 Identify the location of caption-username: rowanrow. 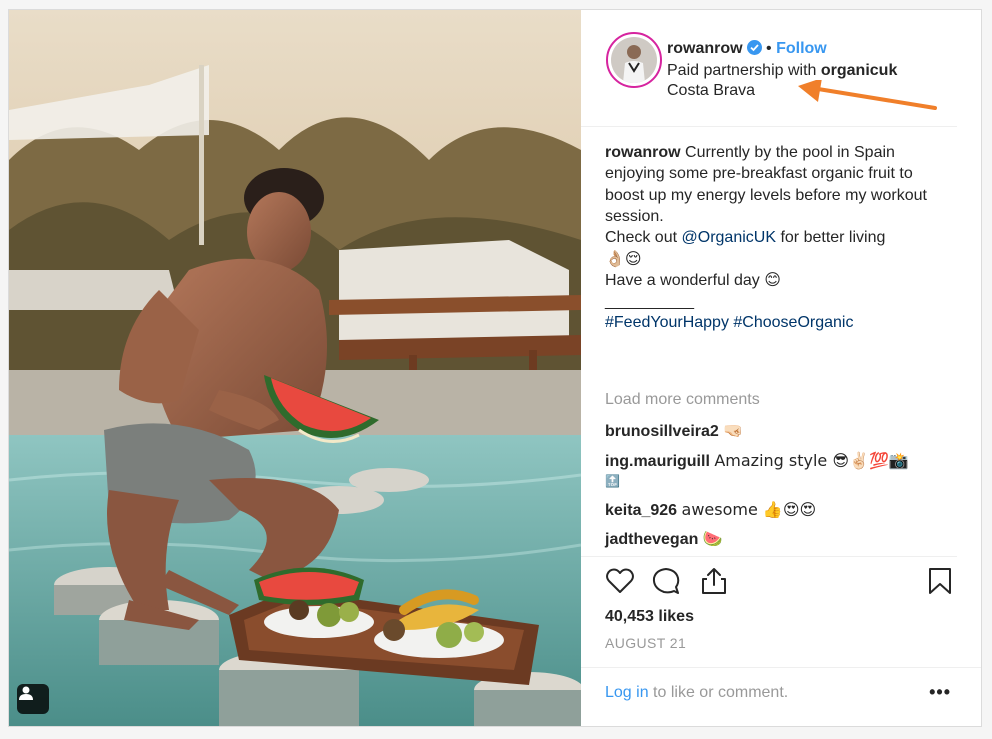
(643, 152).